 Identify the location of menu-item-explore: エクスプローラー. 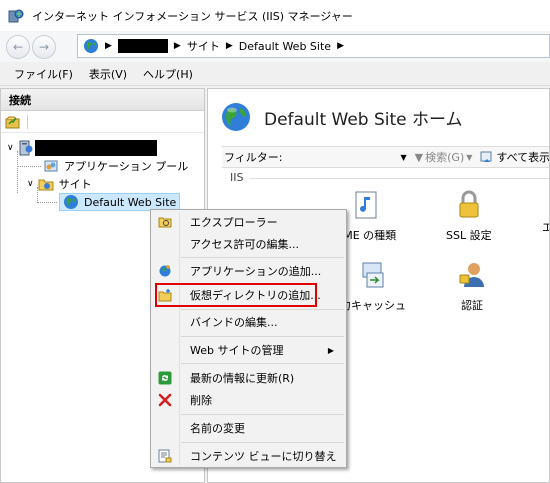
(248, 222).